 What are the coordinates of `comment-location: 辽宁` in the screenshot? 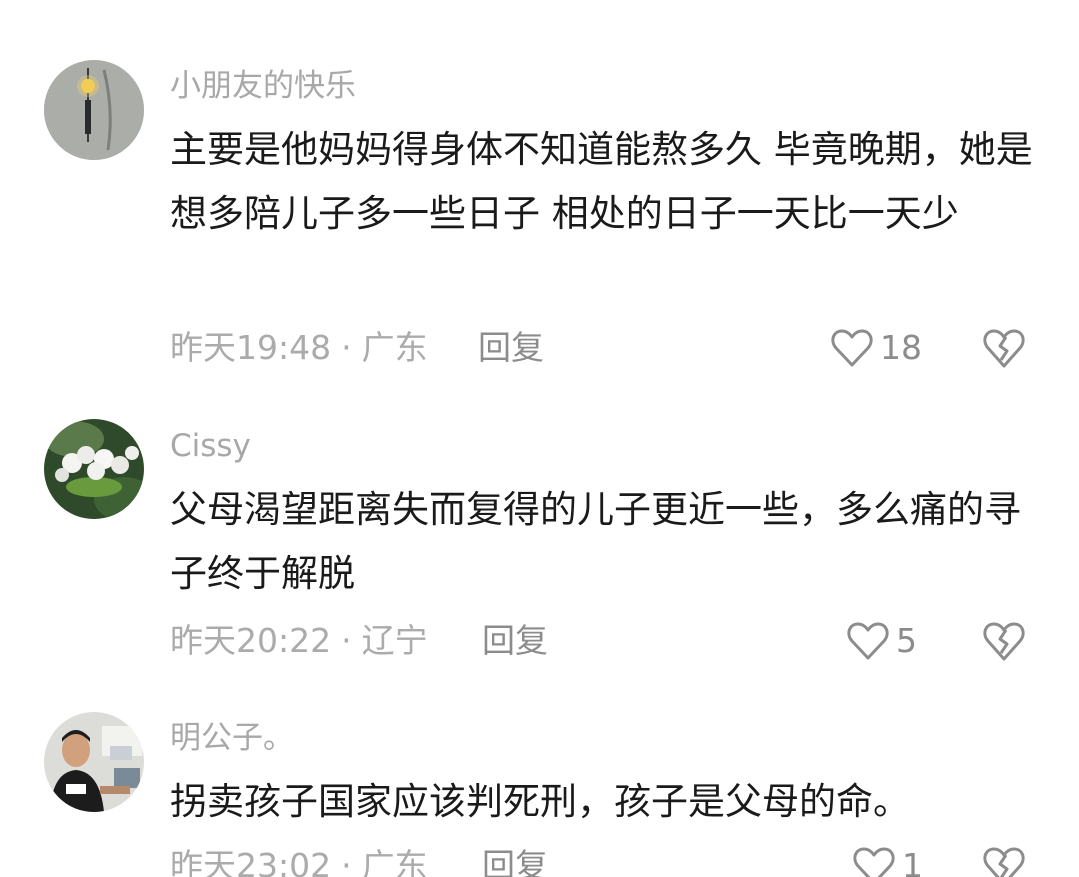 It's located at (394, 640).